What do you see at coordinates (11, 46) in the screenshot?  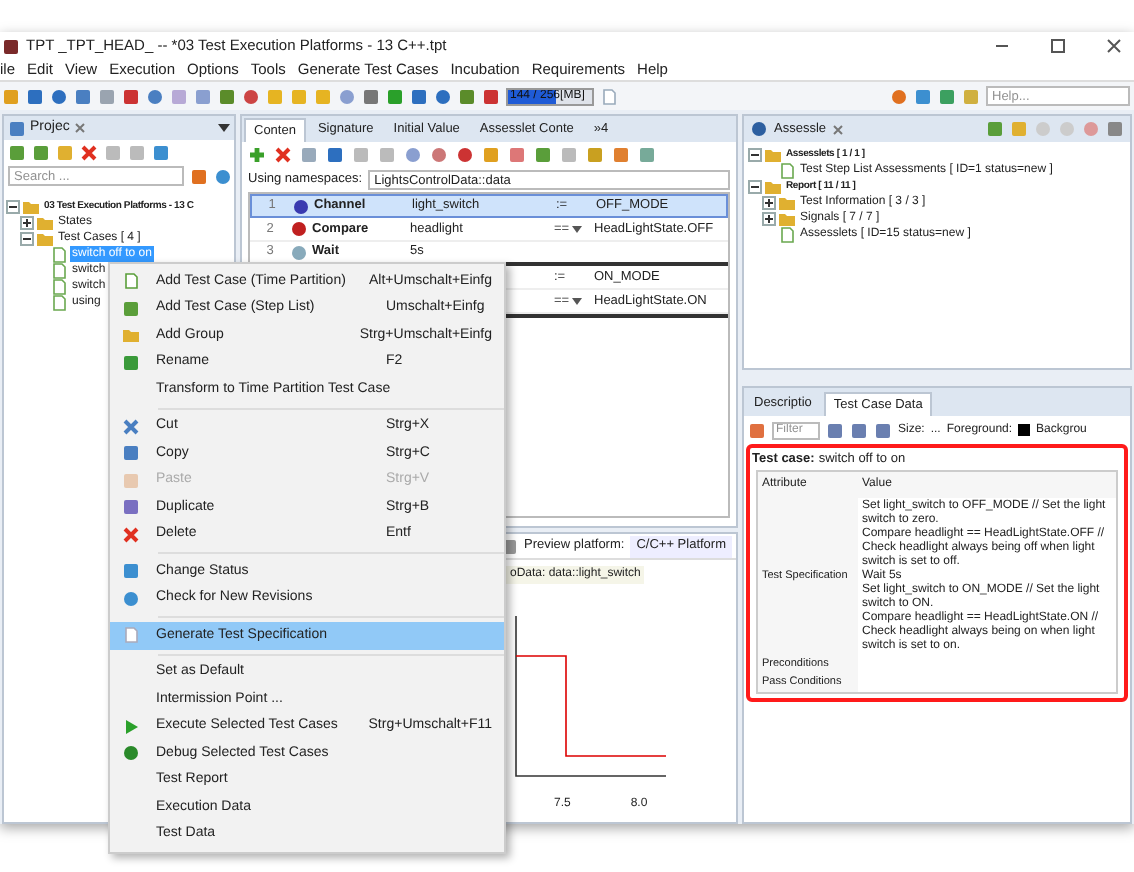 I see `app-icon` at bounding box center [11, 46].